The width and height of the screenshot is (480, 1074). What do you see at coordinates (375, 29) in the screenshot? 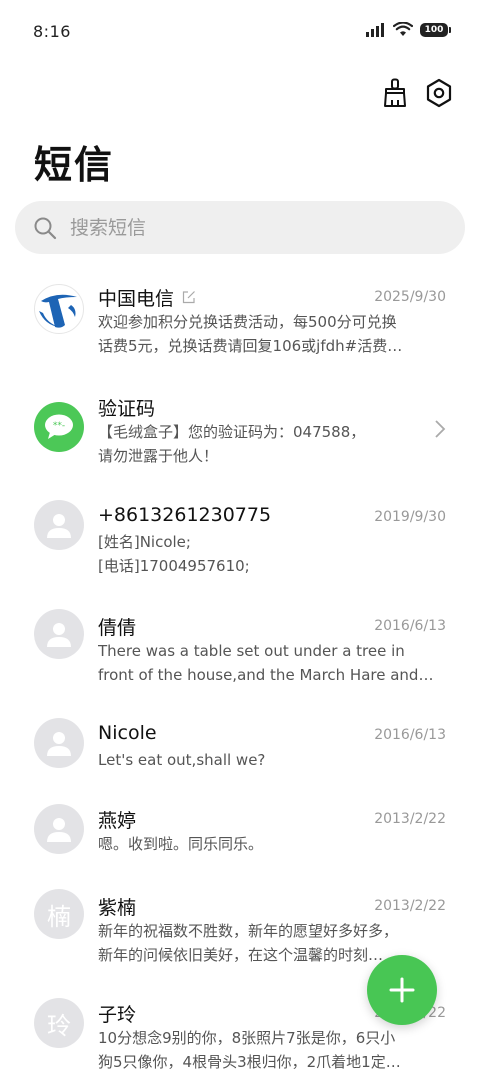
I see `signal-icon` at bounding box center [375, 29].